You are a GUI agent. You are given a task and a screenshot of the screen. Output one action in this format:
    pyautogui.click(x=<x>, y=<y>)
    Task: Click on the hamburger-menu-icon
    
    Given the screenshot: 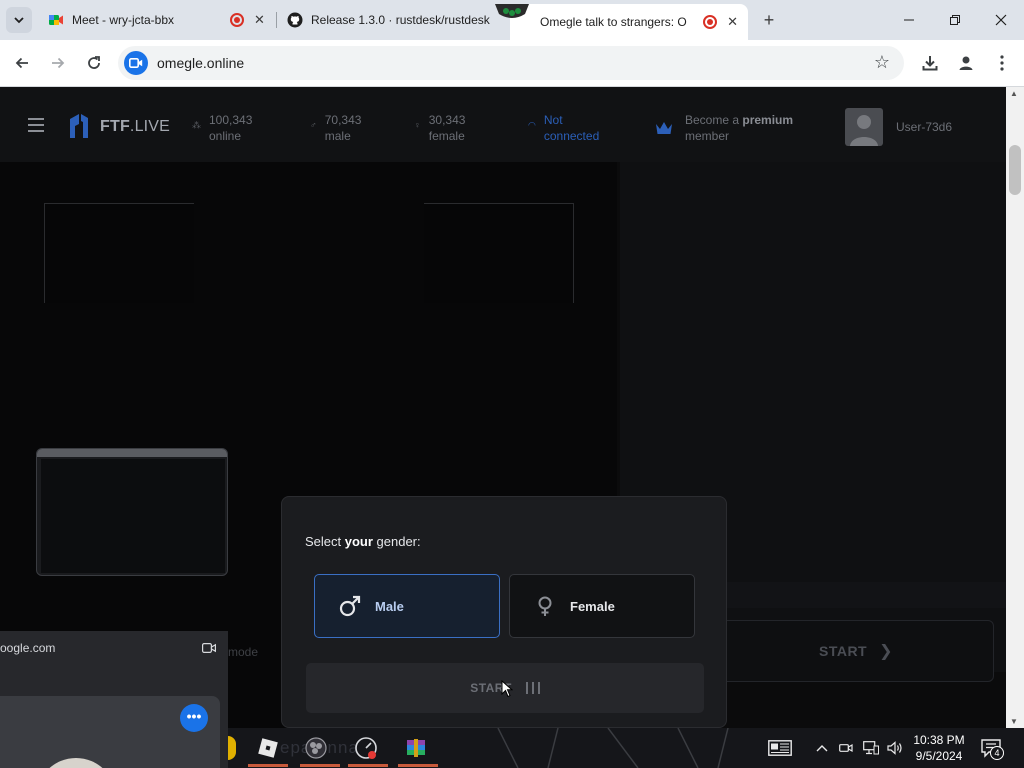 What is the action you would take?
    pyautogui.click(x=36, y=127)
    